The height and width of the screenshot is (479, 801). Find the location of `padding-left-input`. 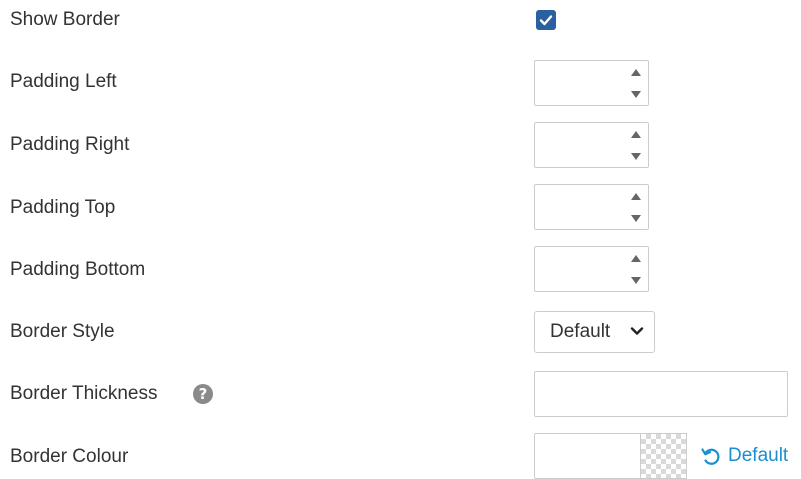

padding-left-input is located at coordinates (579, 83).